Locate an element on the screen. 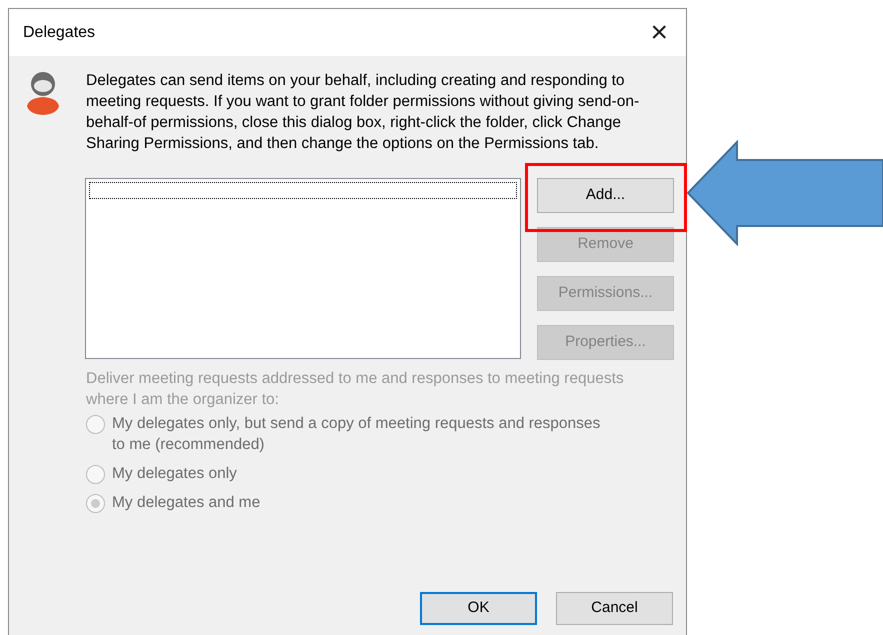  window-title: Delegates is located at coordinates (59, 32).